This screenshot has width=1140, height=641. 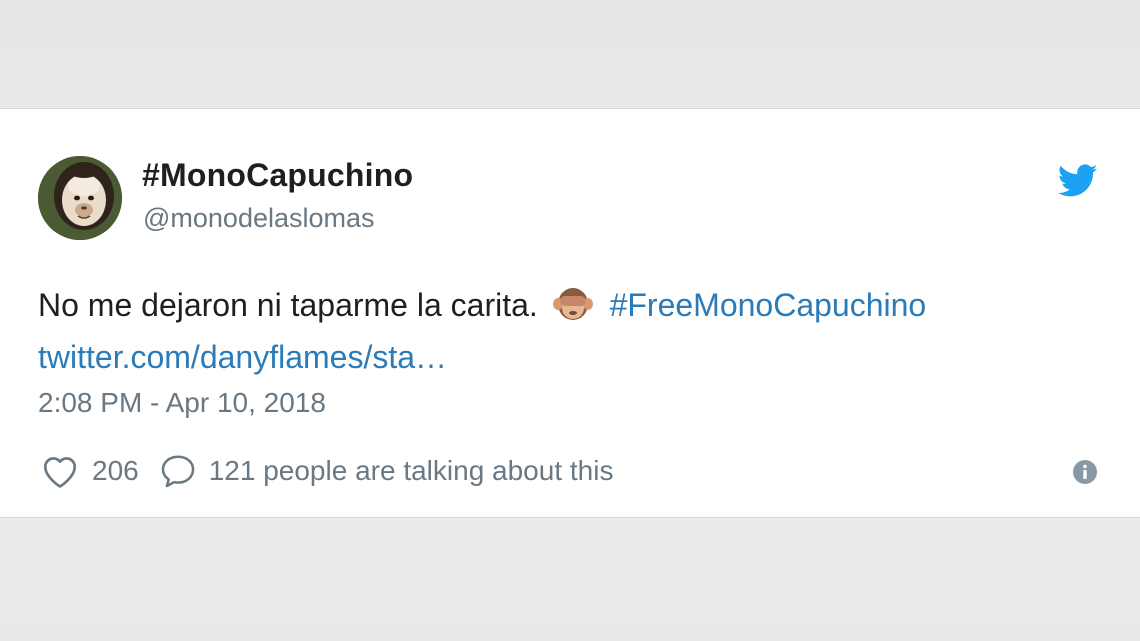 I want to click on like-count: 206, so click(x=115, y=470).